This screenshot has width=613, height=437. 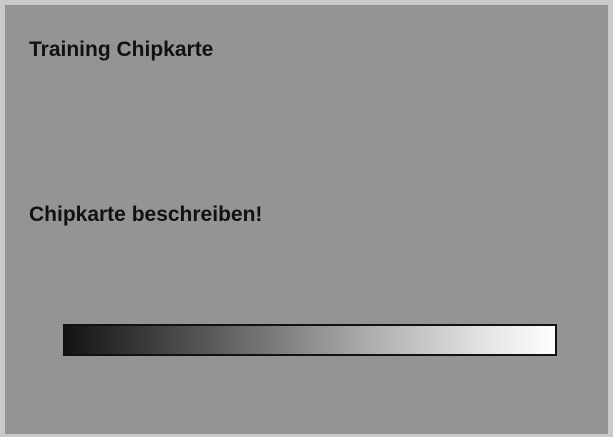 I want to click on progress-bar, so click(x=310, y=340).